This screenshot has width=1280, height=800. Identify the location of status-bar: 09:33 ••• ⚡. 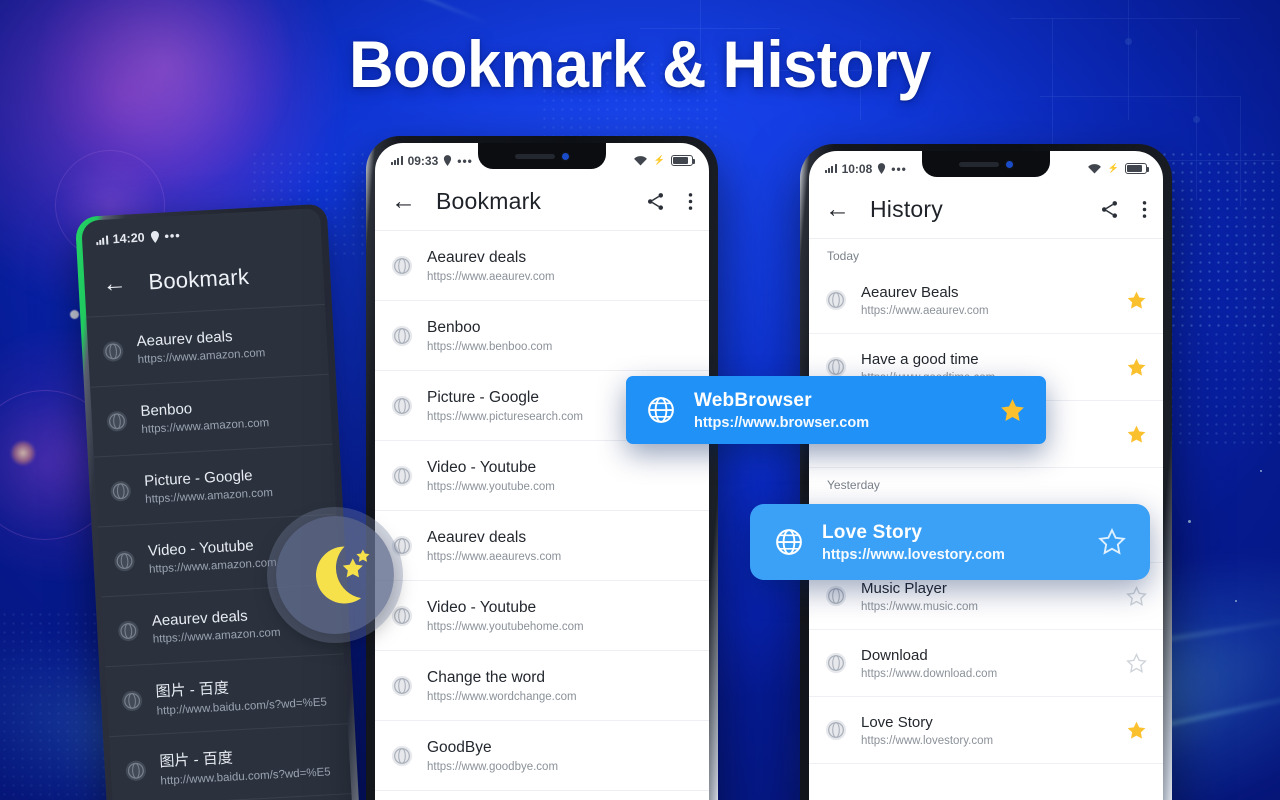
(542, 158).